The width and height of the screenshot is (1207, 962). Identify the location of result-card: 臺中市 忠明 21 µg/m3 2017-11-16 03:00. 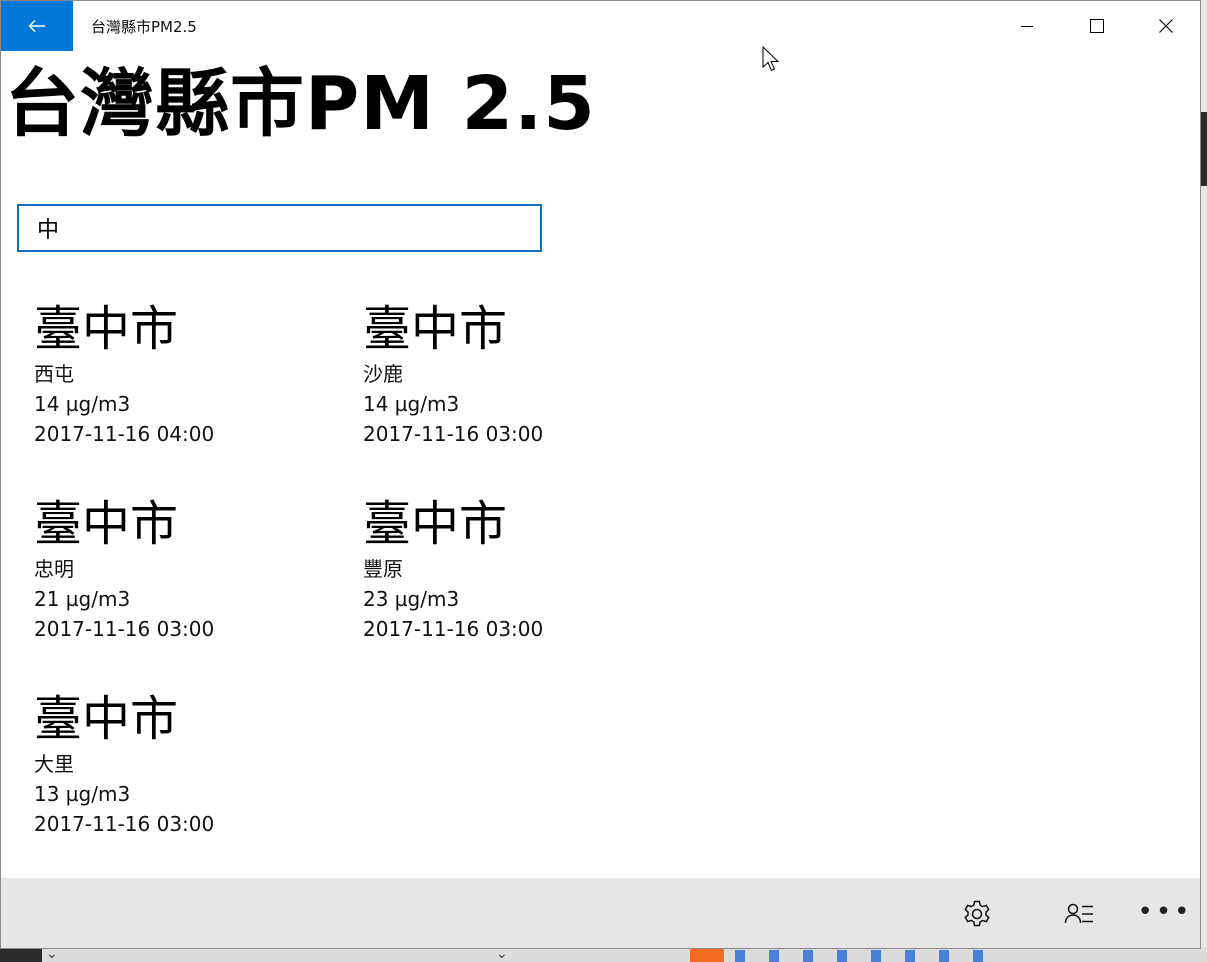
(184, 569).